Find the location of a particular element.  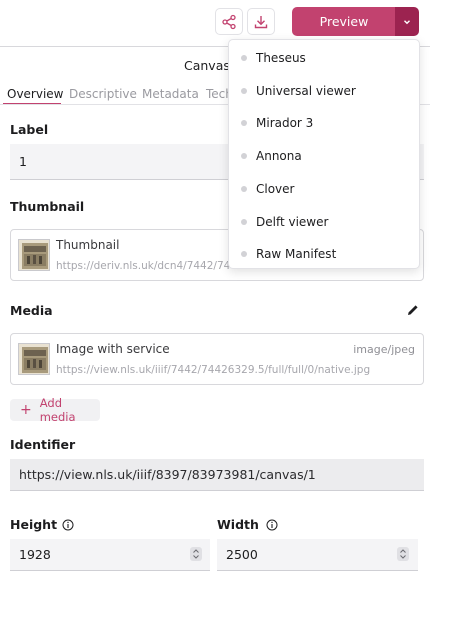

menu-item-label: Theseus is located at coordinates (281, 57).